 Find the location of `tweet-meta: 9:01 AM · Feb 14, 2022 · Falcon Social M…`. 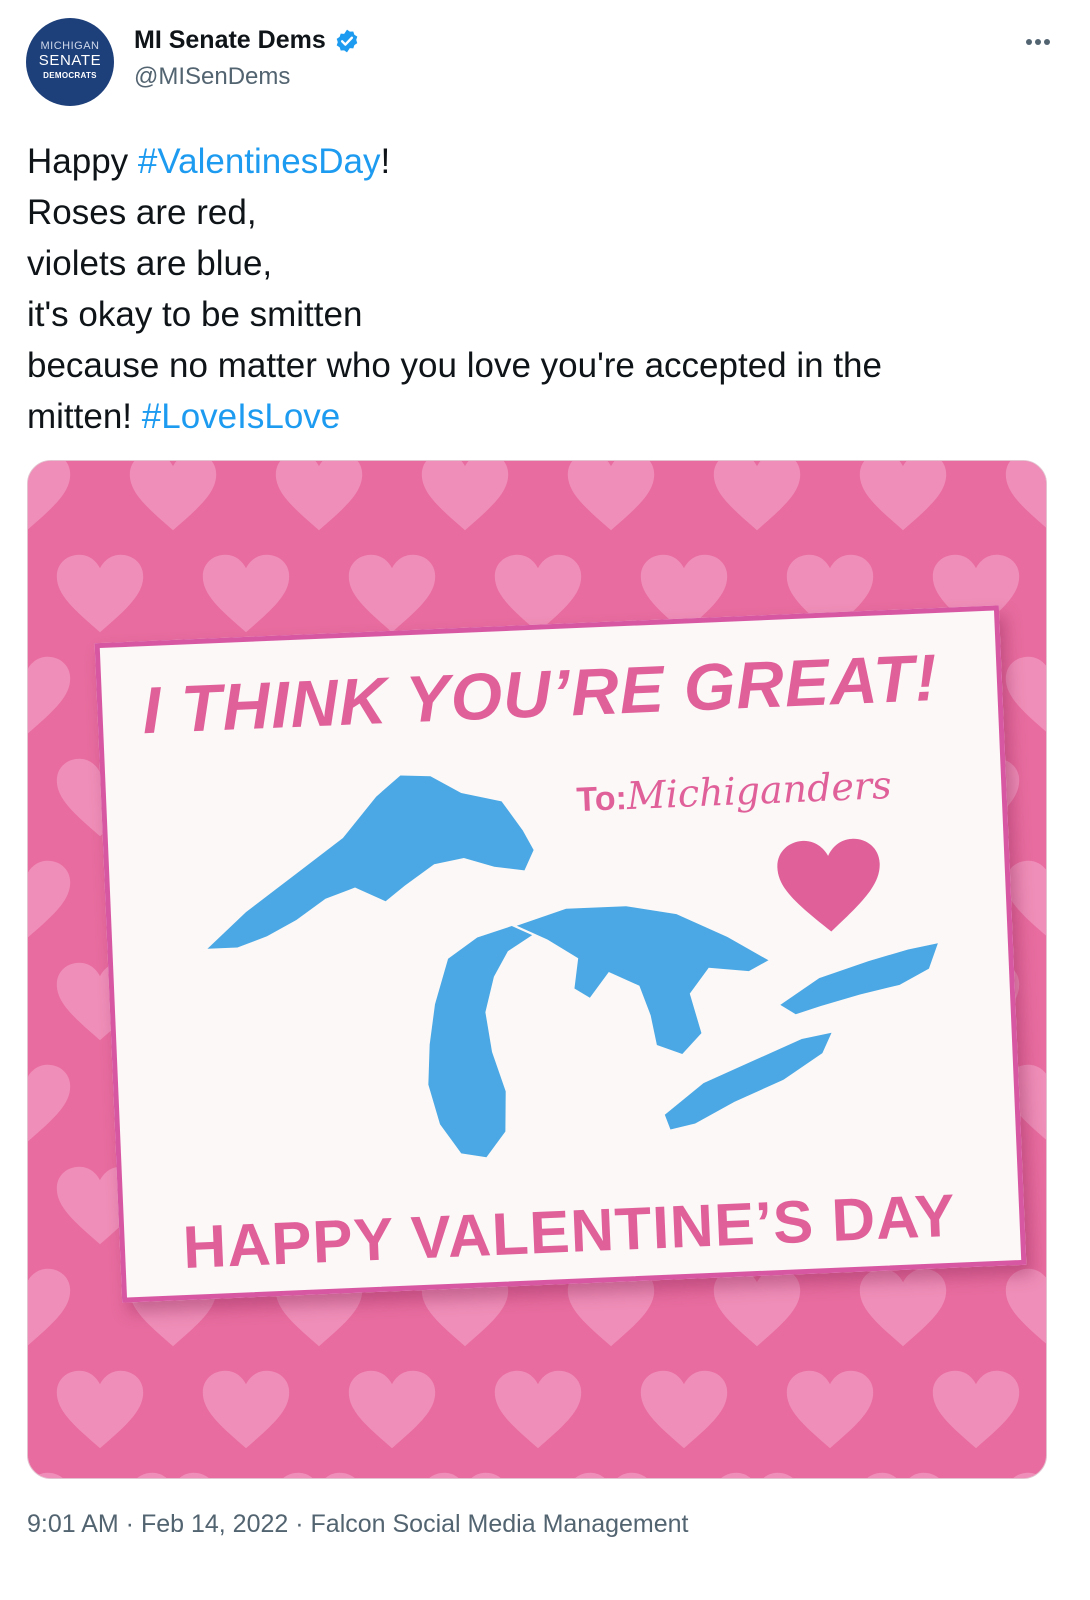

tweet-meta: 9:01 AM · Feb 14, 2022 · Falcon Social M… is located at coordinates (358, 1524).